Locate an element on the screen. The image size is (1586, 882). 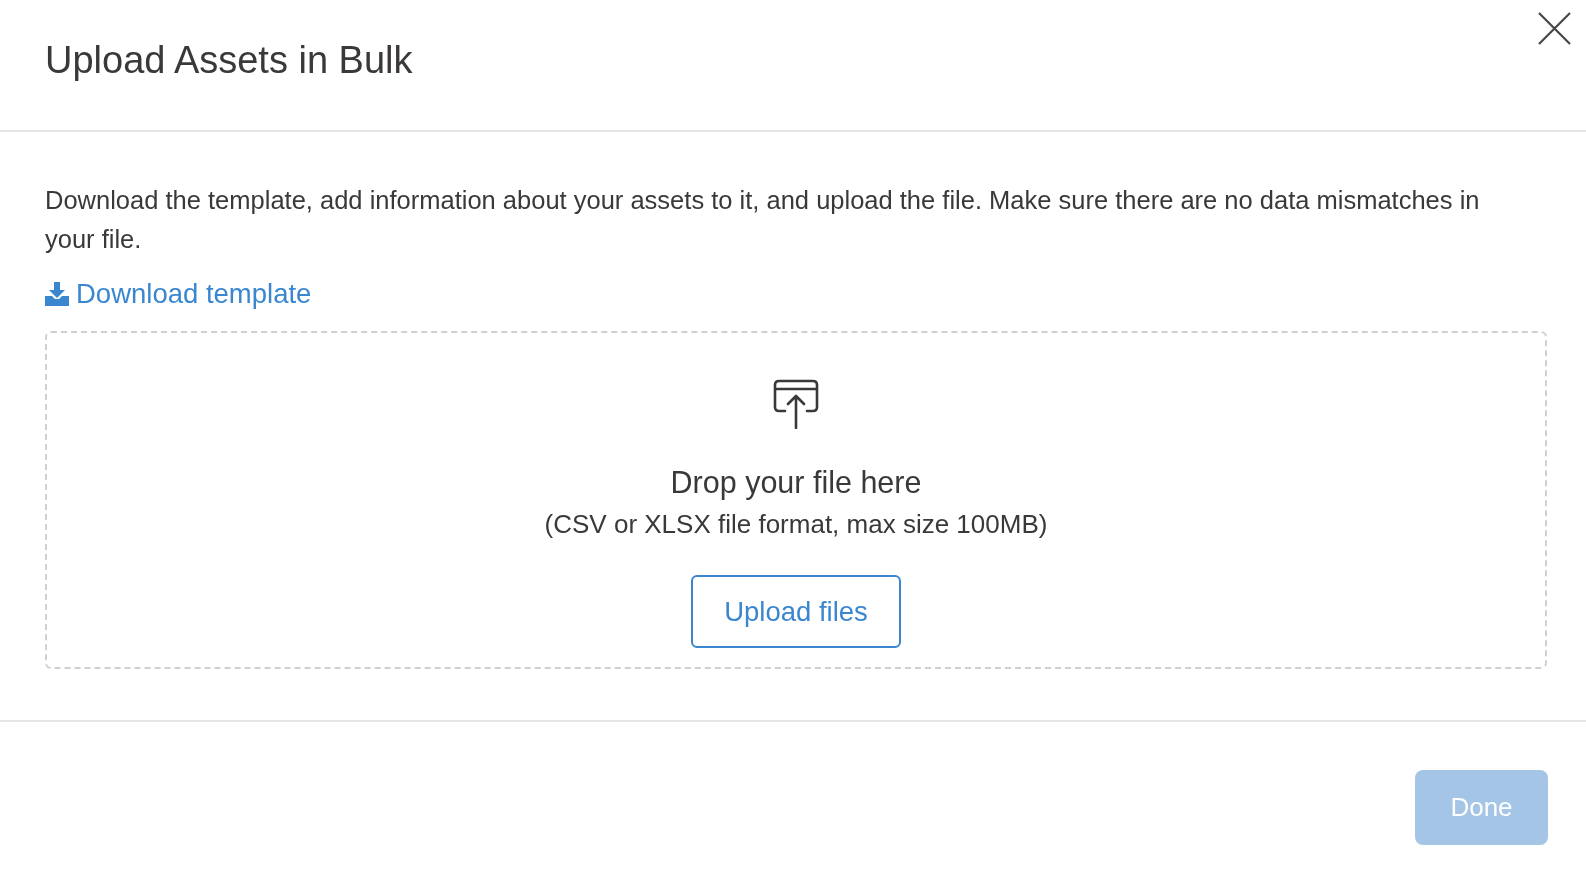
close-icon is located at coordinates (1554, 28).